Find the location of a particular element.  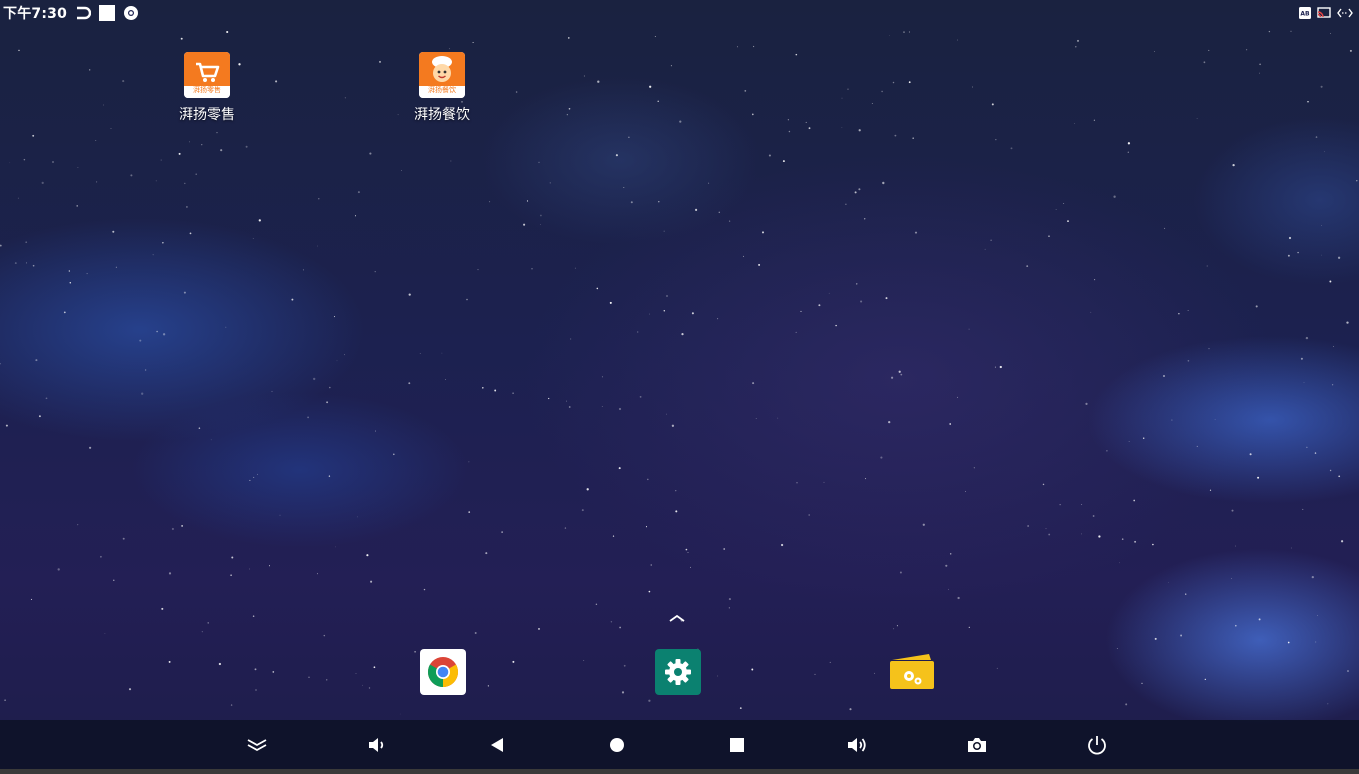

screen-bottom-edge is located at coordinates (679, 771).